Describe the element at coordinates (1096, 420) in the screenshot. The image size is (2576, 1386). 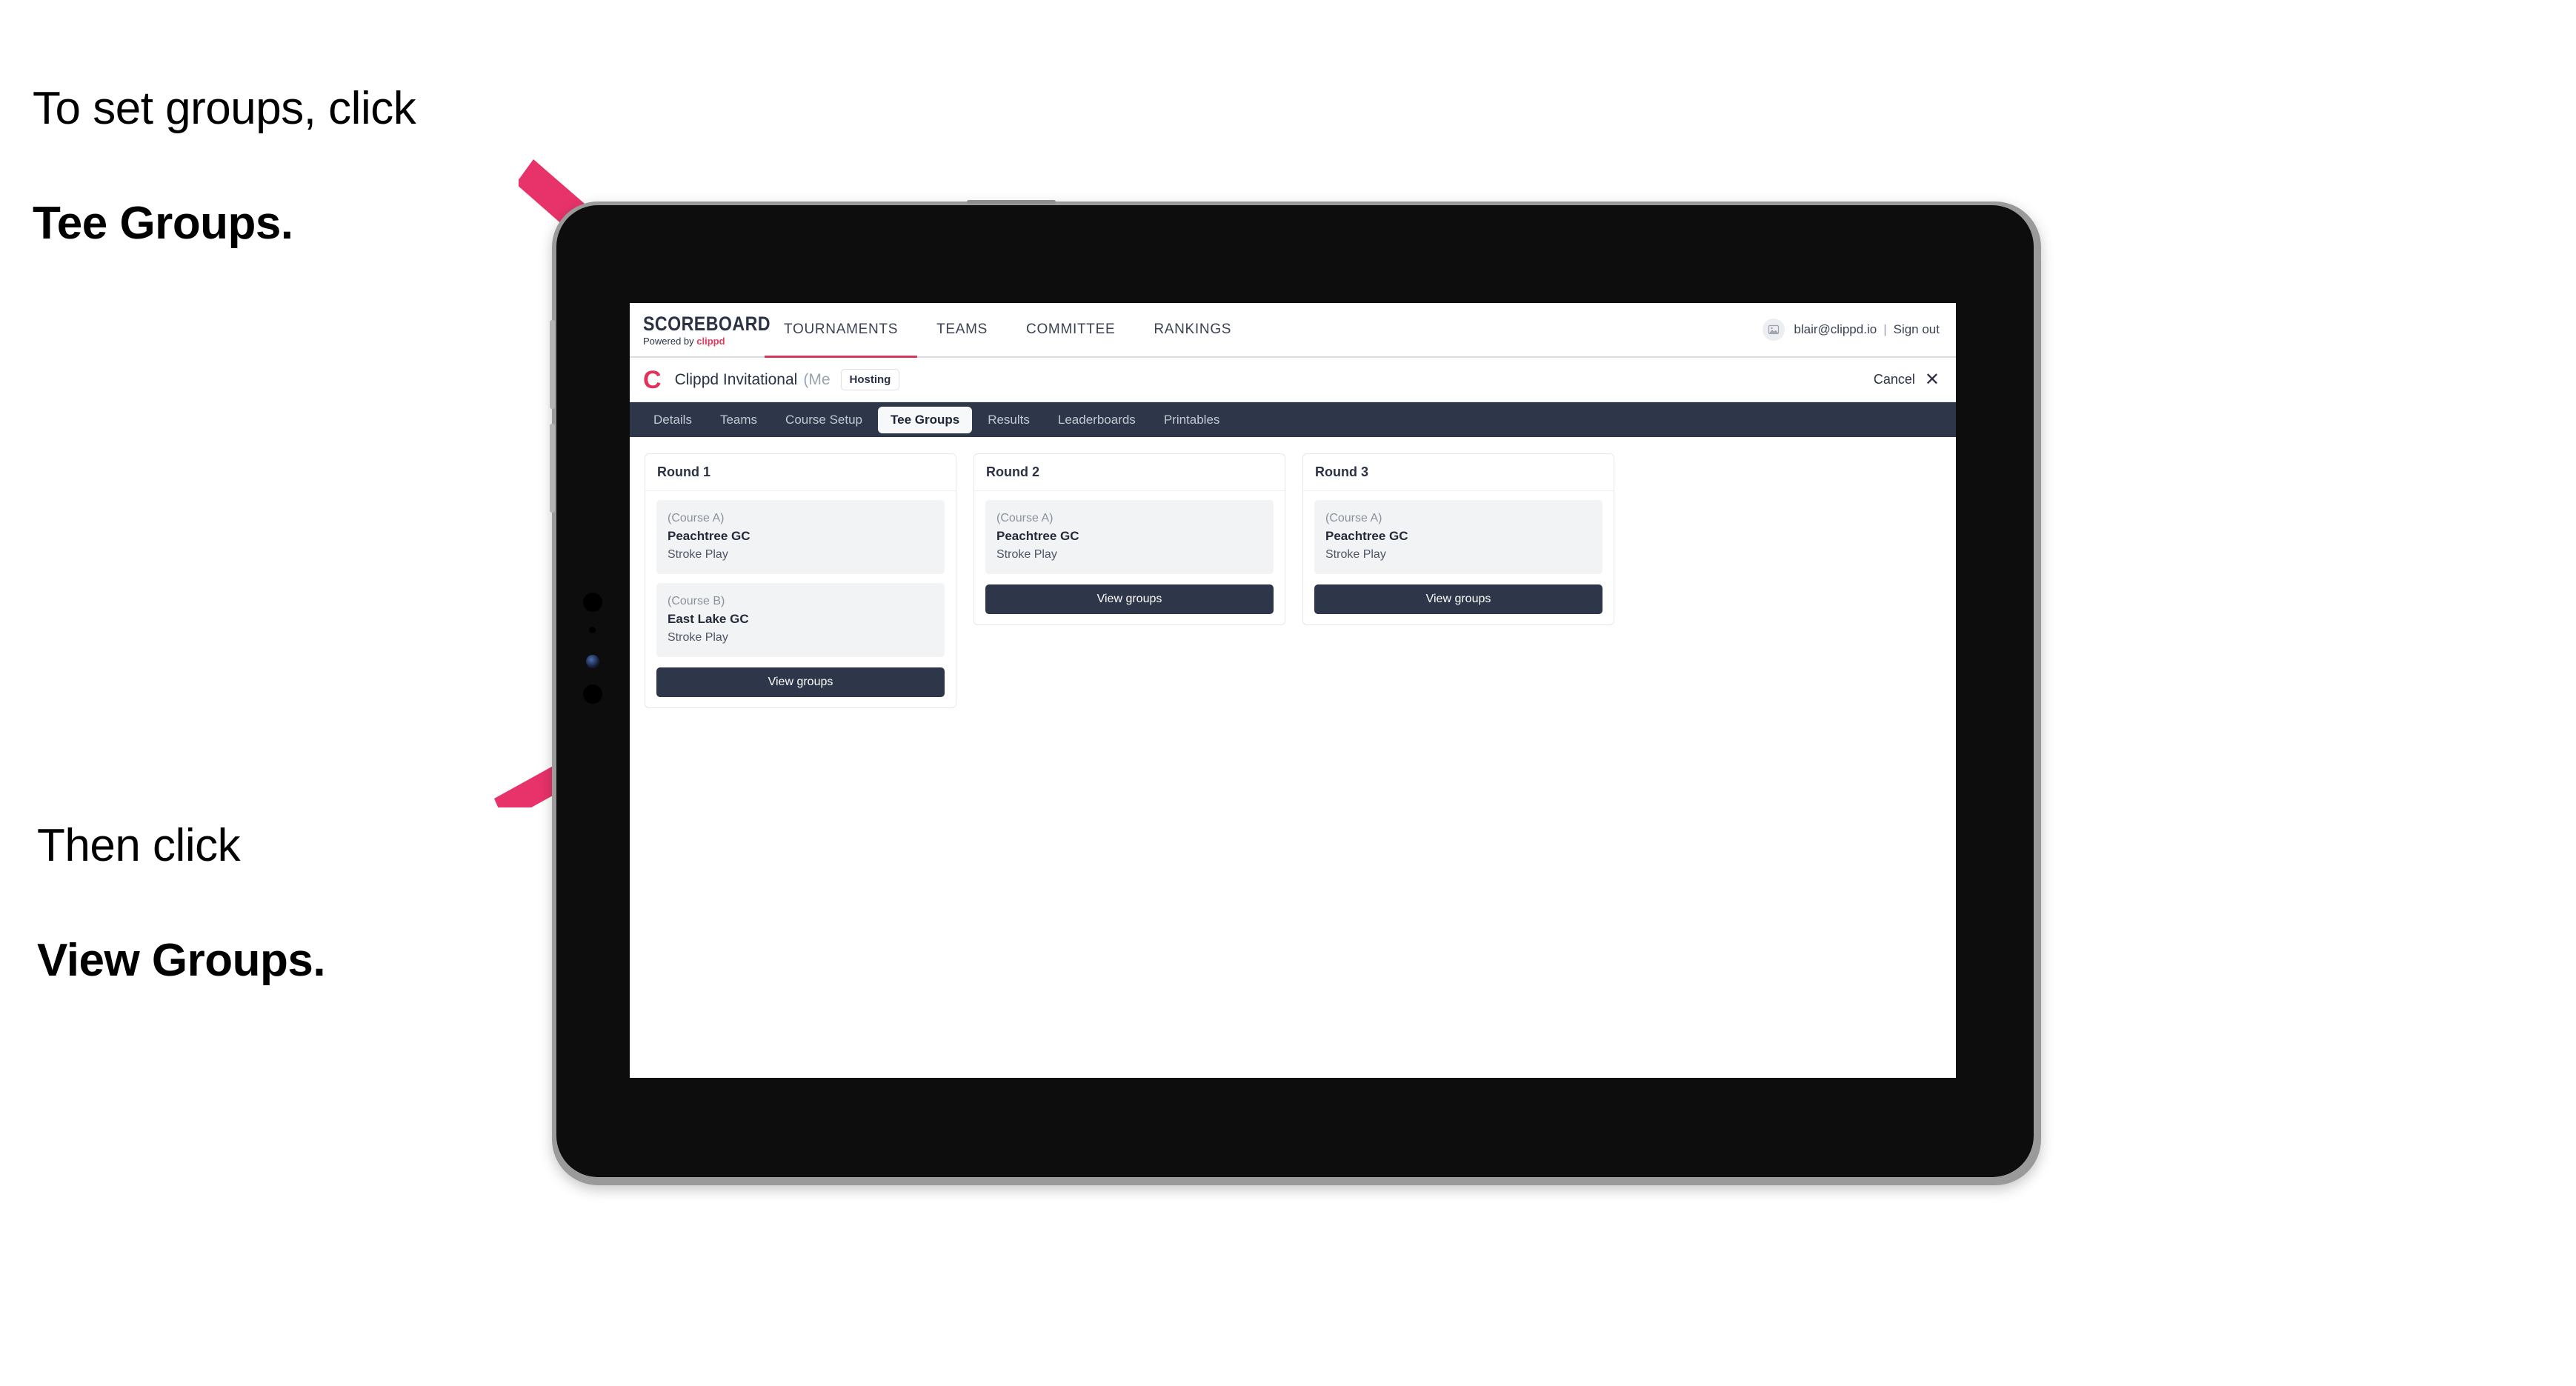
I see `tab-leaderboards: Leaderboards` at that location.